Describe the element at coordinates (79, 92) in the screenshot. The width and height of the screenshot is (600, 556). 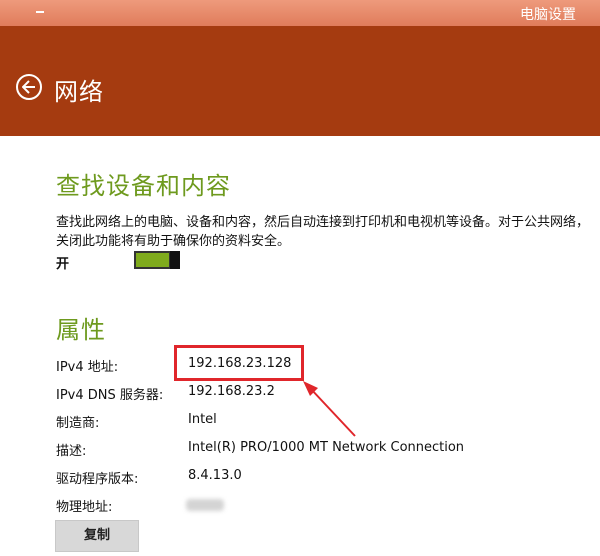
I see `page-title: 网络` at that location.